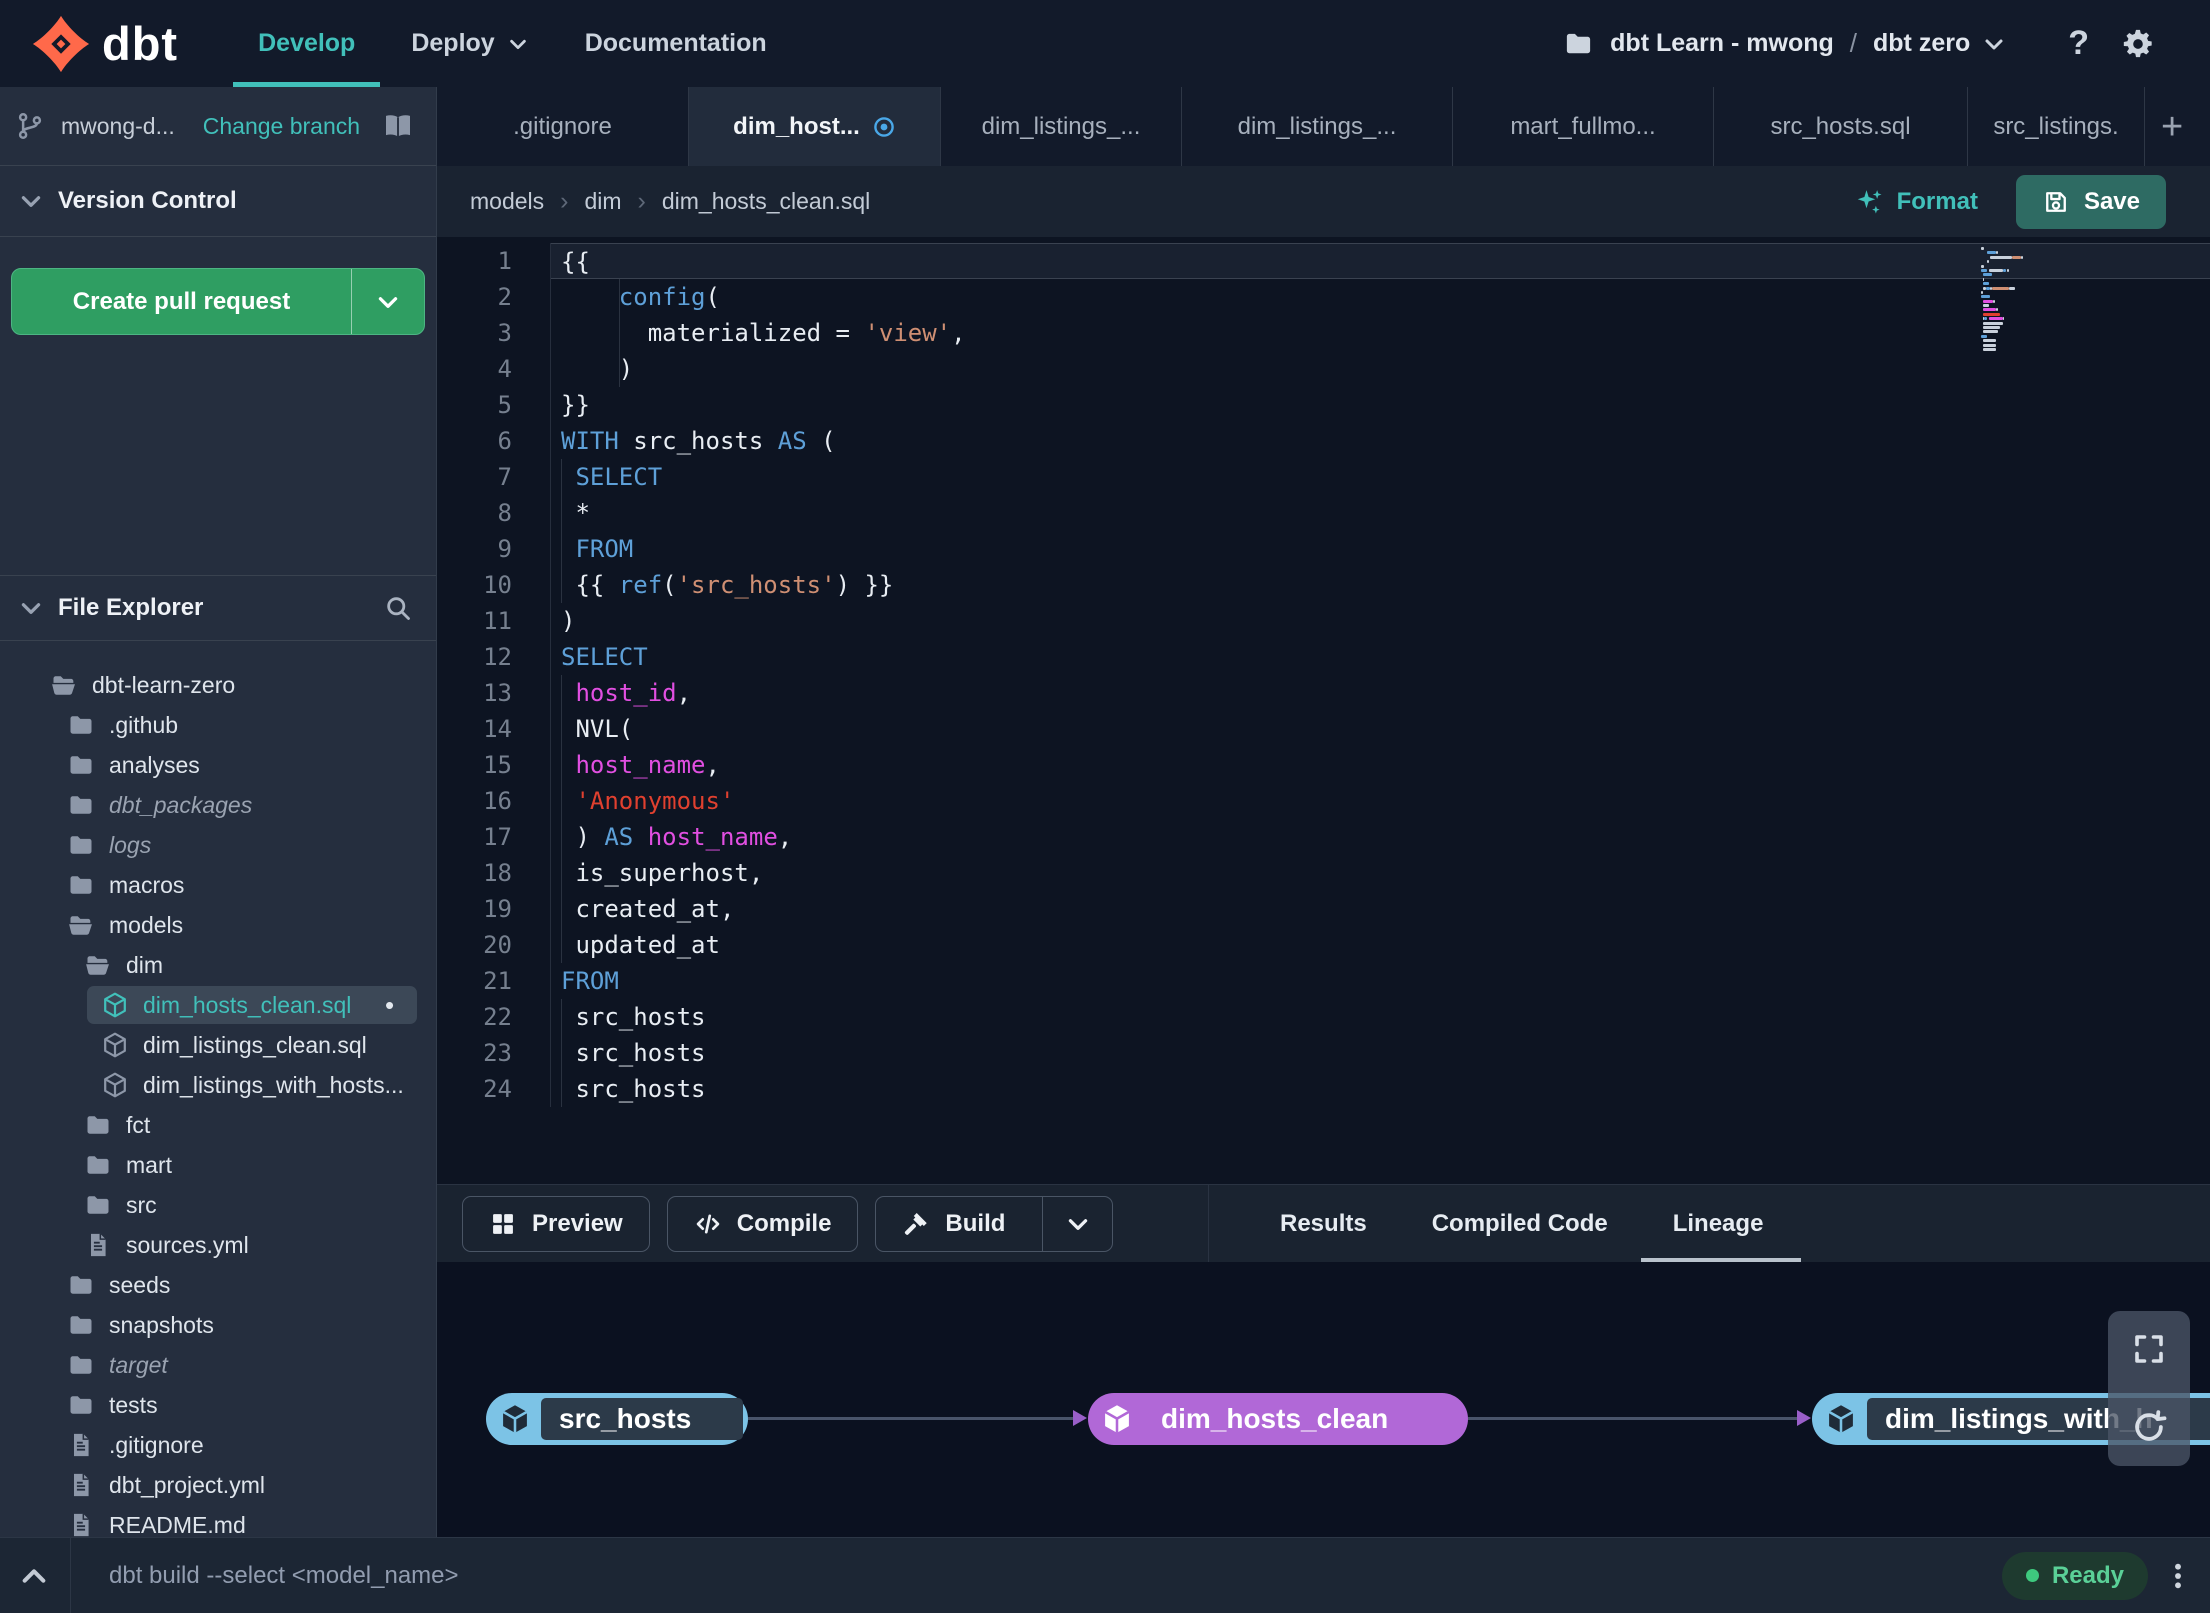 Image resolution: width=2210 pixels, height=1613 pixels. I want to click on tab-src-hosts-sql: src_hosts.sql, so click(1841, 126).